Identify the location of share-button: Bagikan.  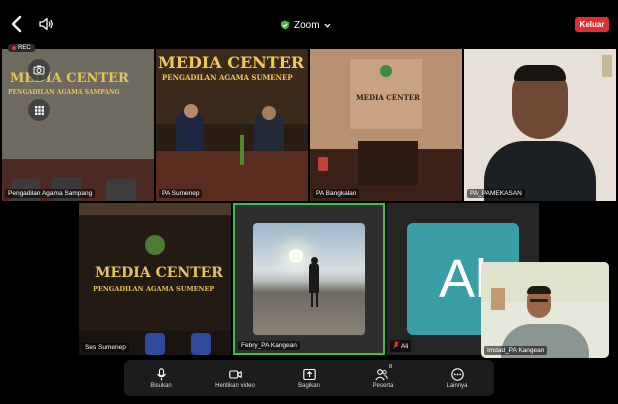
(309, 378).